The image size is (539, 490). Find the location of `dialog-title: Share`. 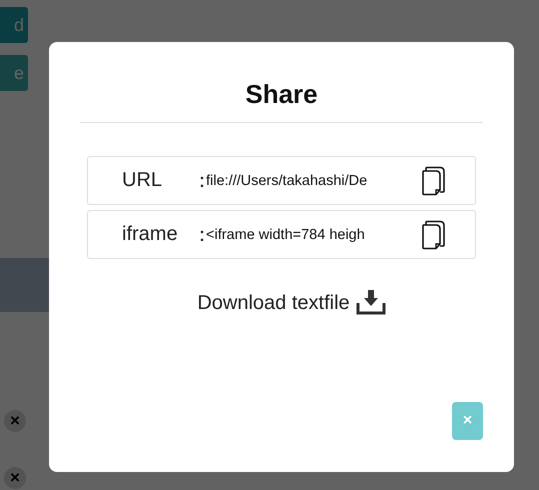

dialog-title: Share is located at coordinates (281, 94).